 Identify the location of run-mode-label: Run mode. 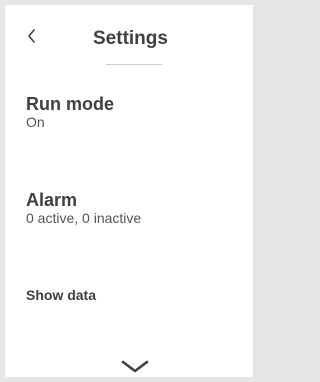
(70, 104).